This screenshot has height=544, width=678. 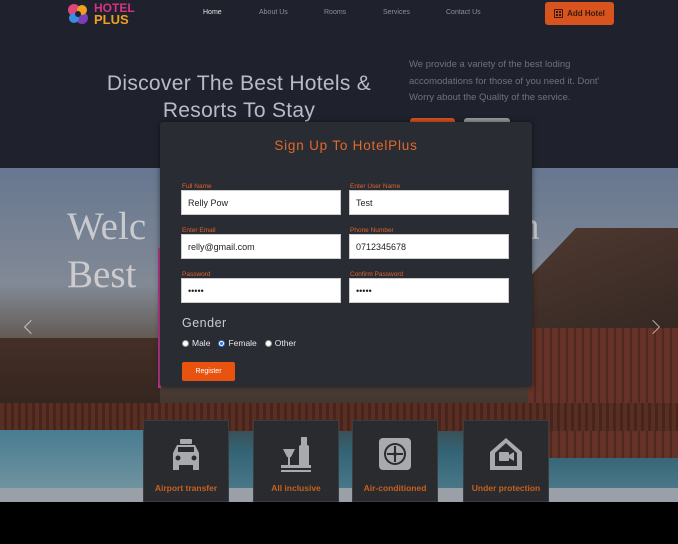 I want to click on building-icon, so click(x=559, y=13).